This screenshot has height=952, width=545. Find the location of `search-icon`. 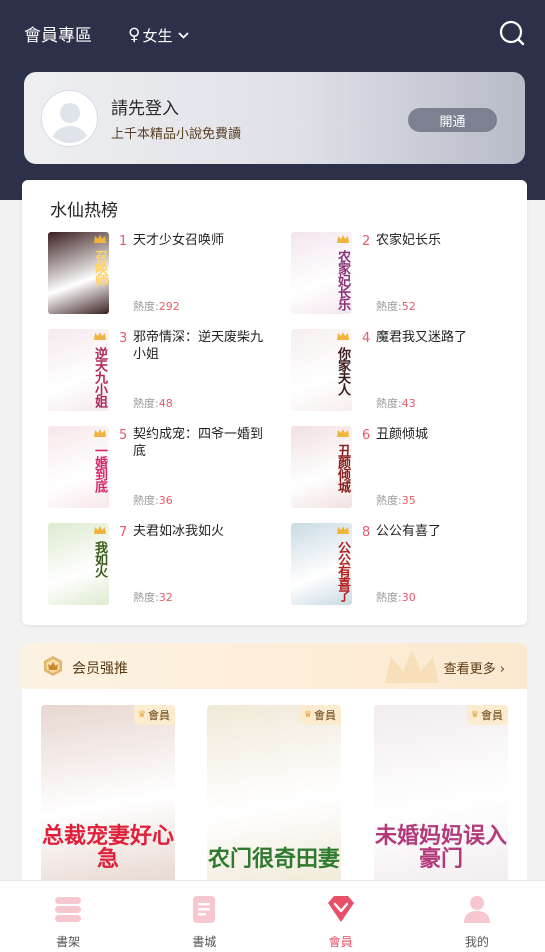

search-icon is located at coordinates (512, 33).